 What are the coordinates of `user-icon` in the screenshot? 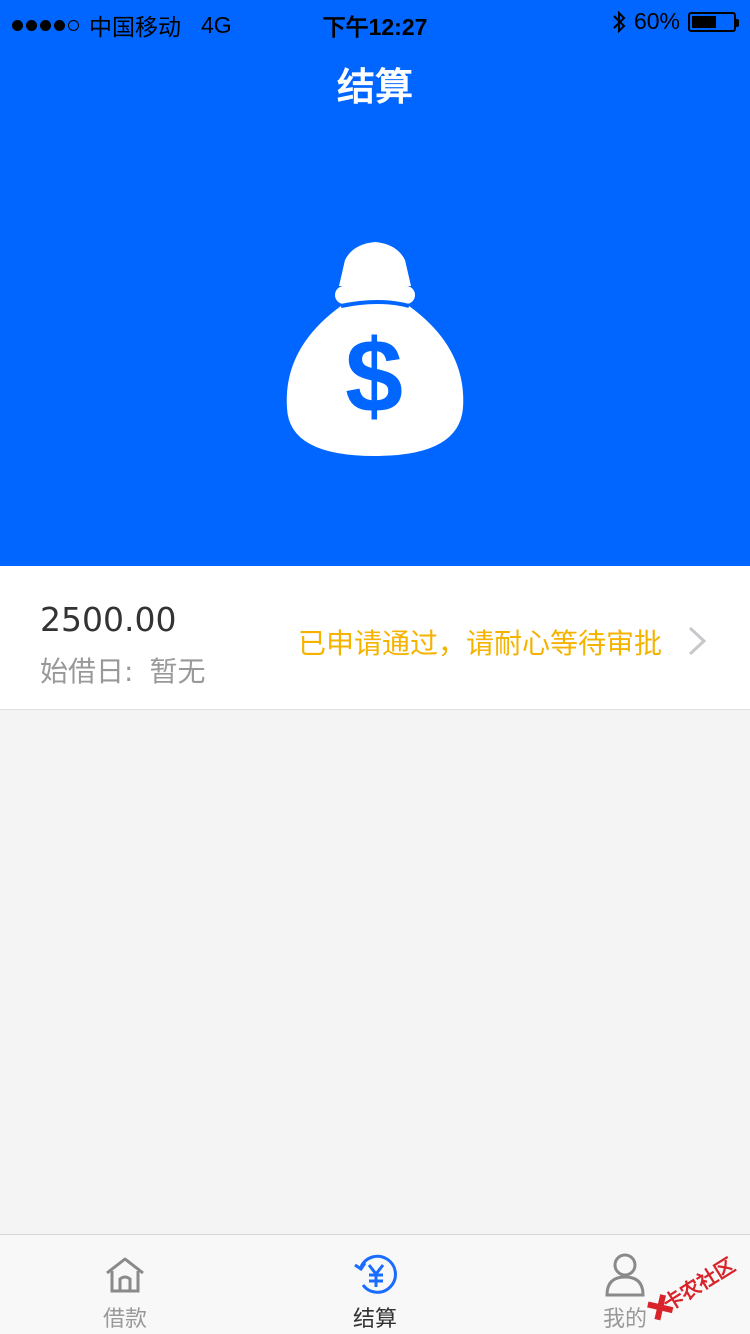 It's located at (625, 1275).